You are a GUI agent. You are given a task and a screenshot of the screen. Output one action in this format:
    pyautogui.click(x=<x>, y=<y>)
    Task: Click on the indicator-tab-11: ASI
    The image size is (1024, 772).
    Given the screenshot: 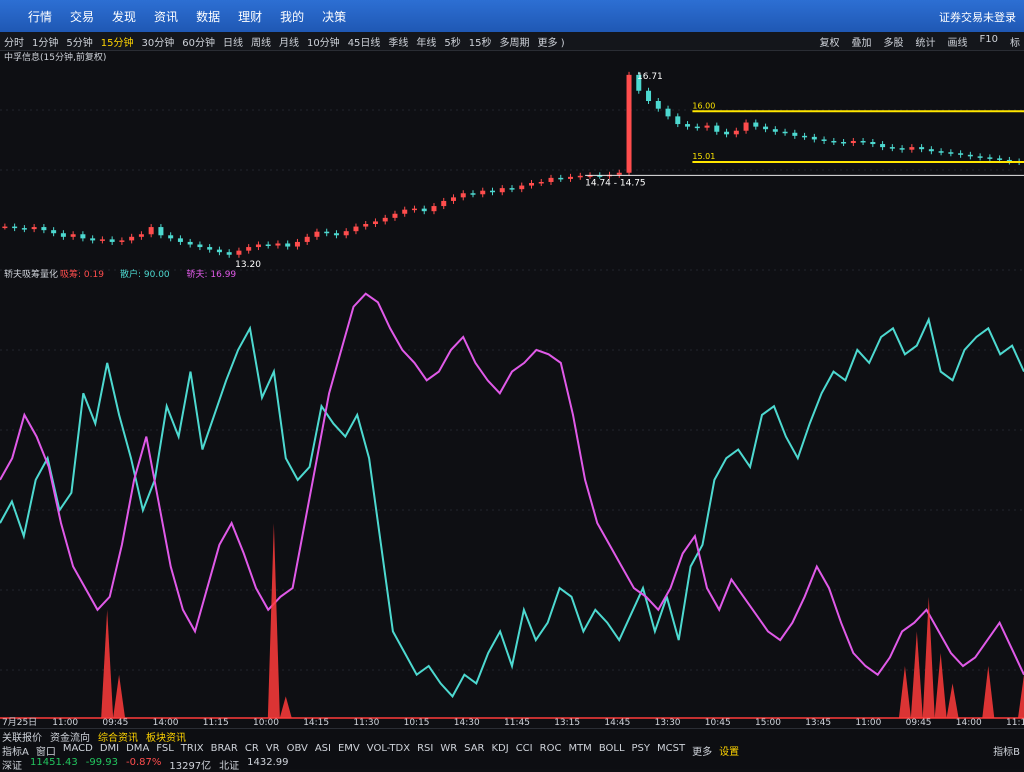 What is the action you would take?
    pyautogui.click(x=323, y=750)
    